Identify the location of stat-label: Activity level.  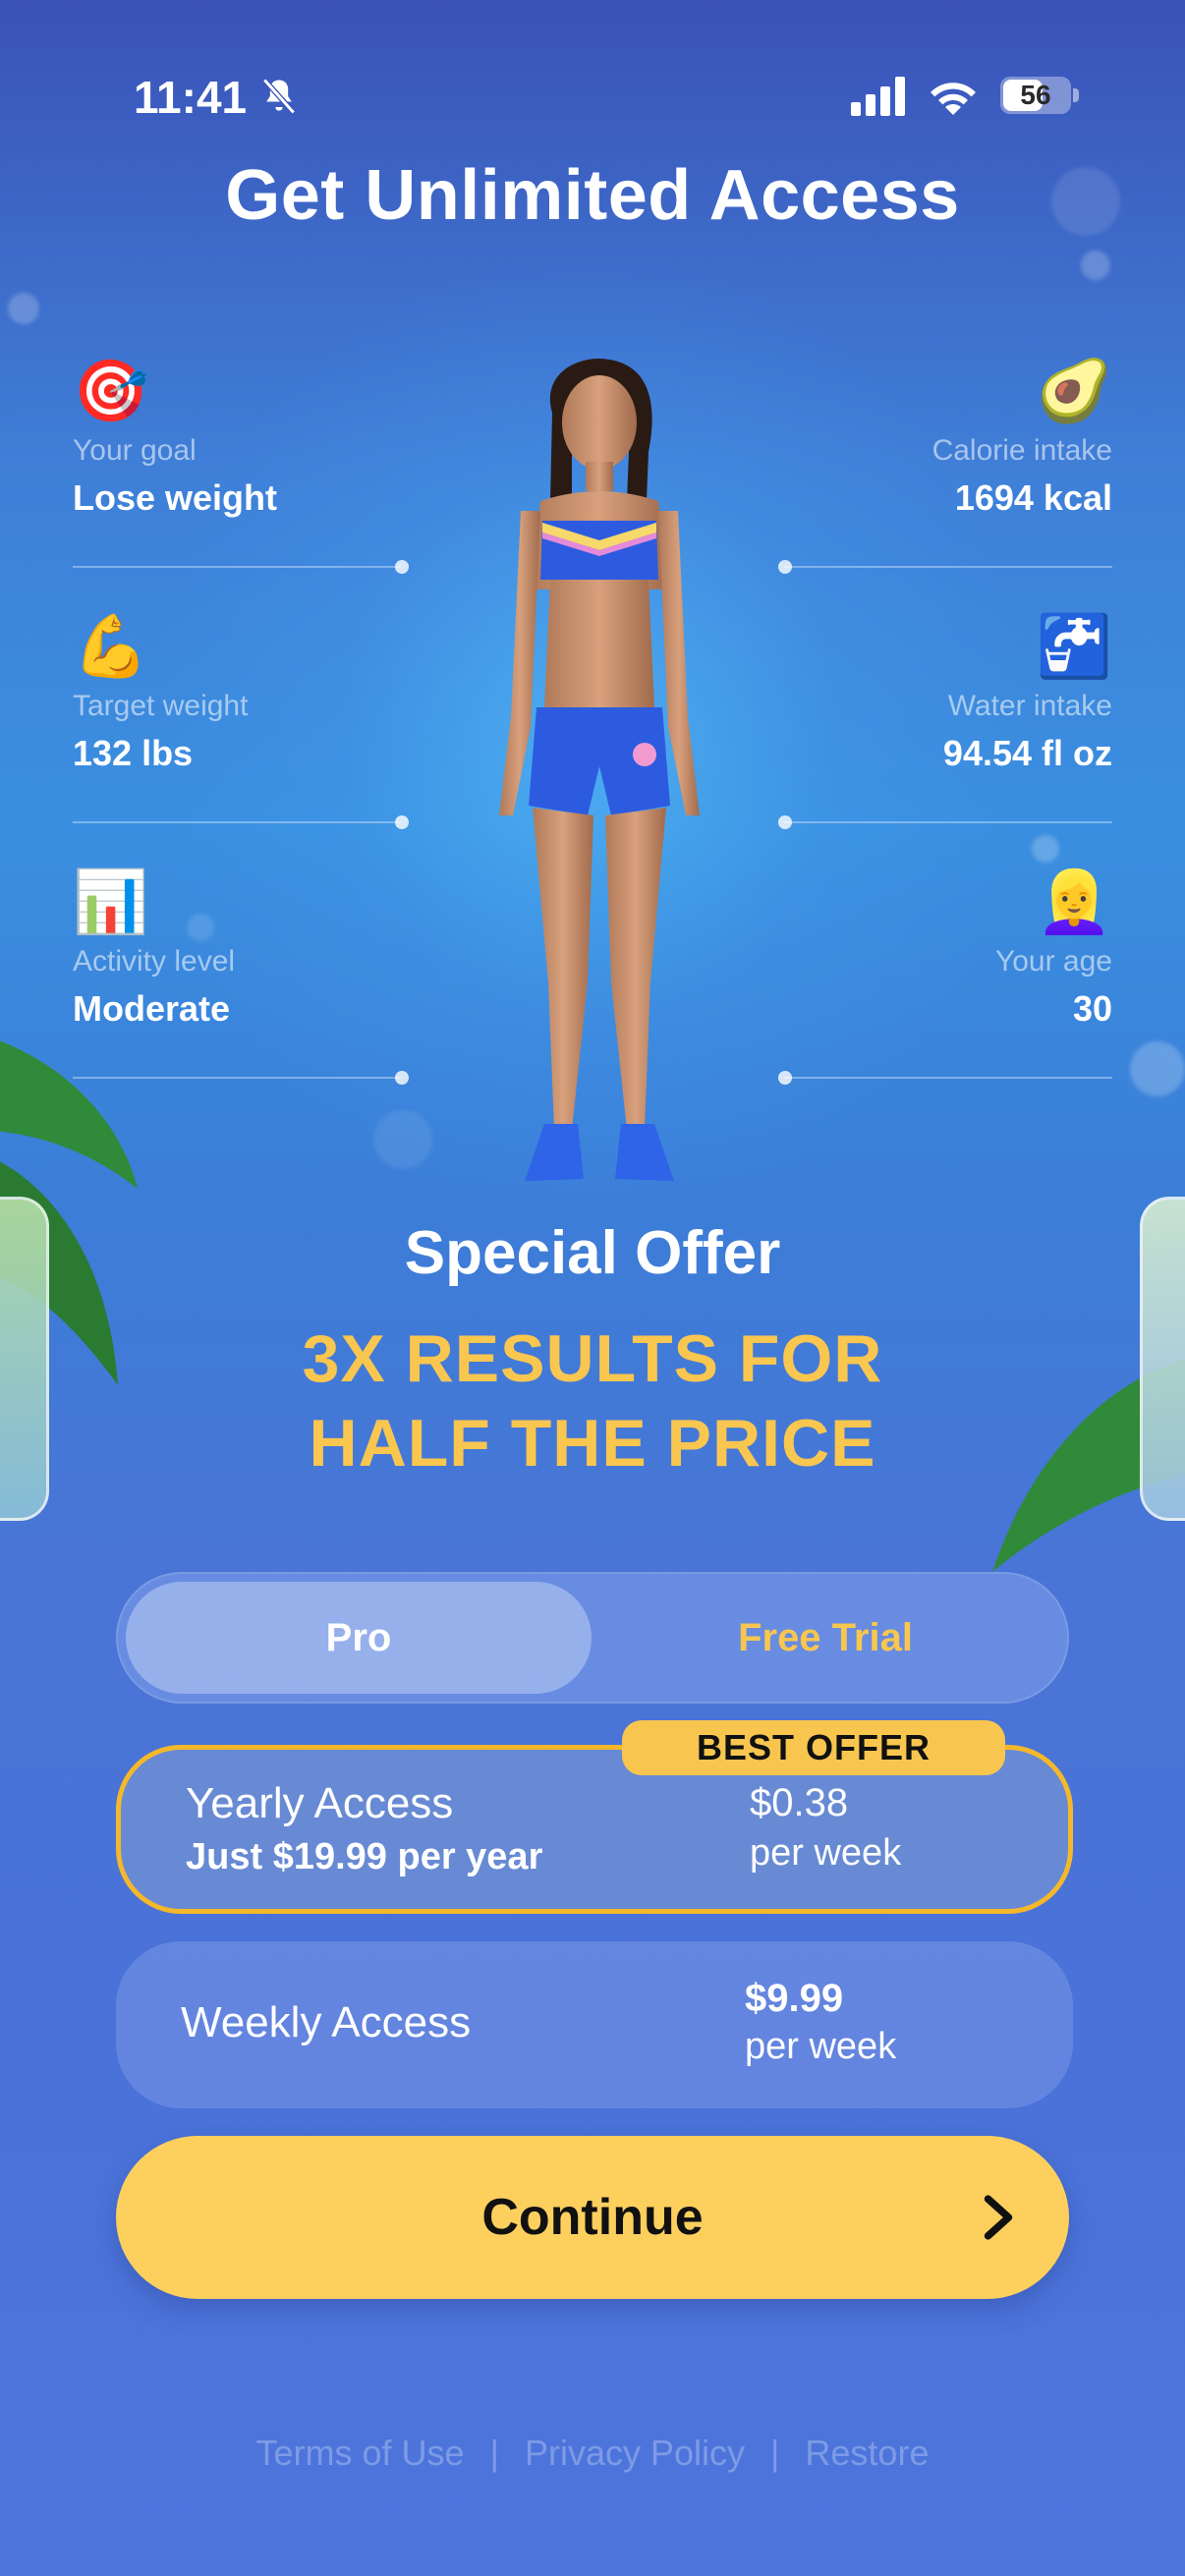
(154, 961).